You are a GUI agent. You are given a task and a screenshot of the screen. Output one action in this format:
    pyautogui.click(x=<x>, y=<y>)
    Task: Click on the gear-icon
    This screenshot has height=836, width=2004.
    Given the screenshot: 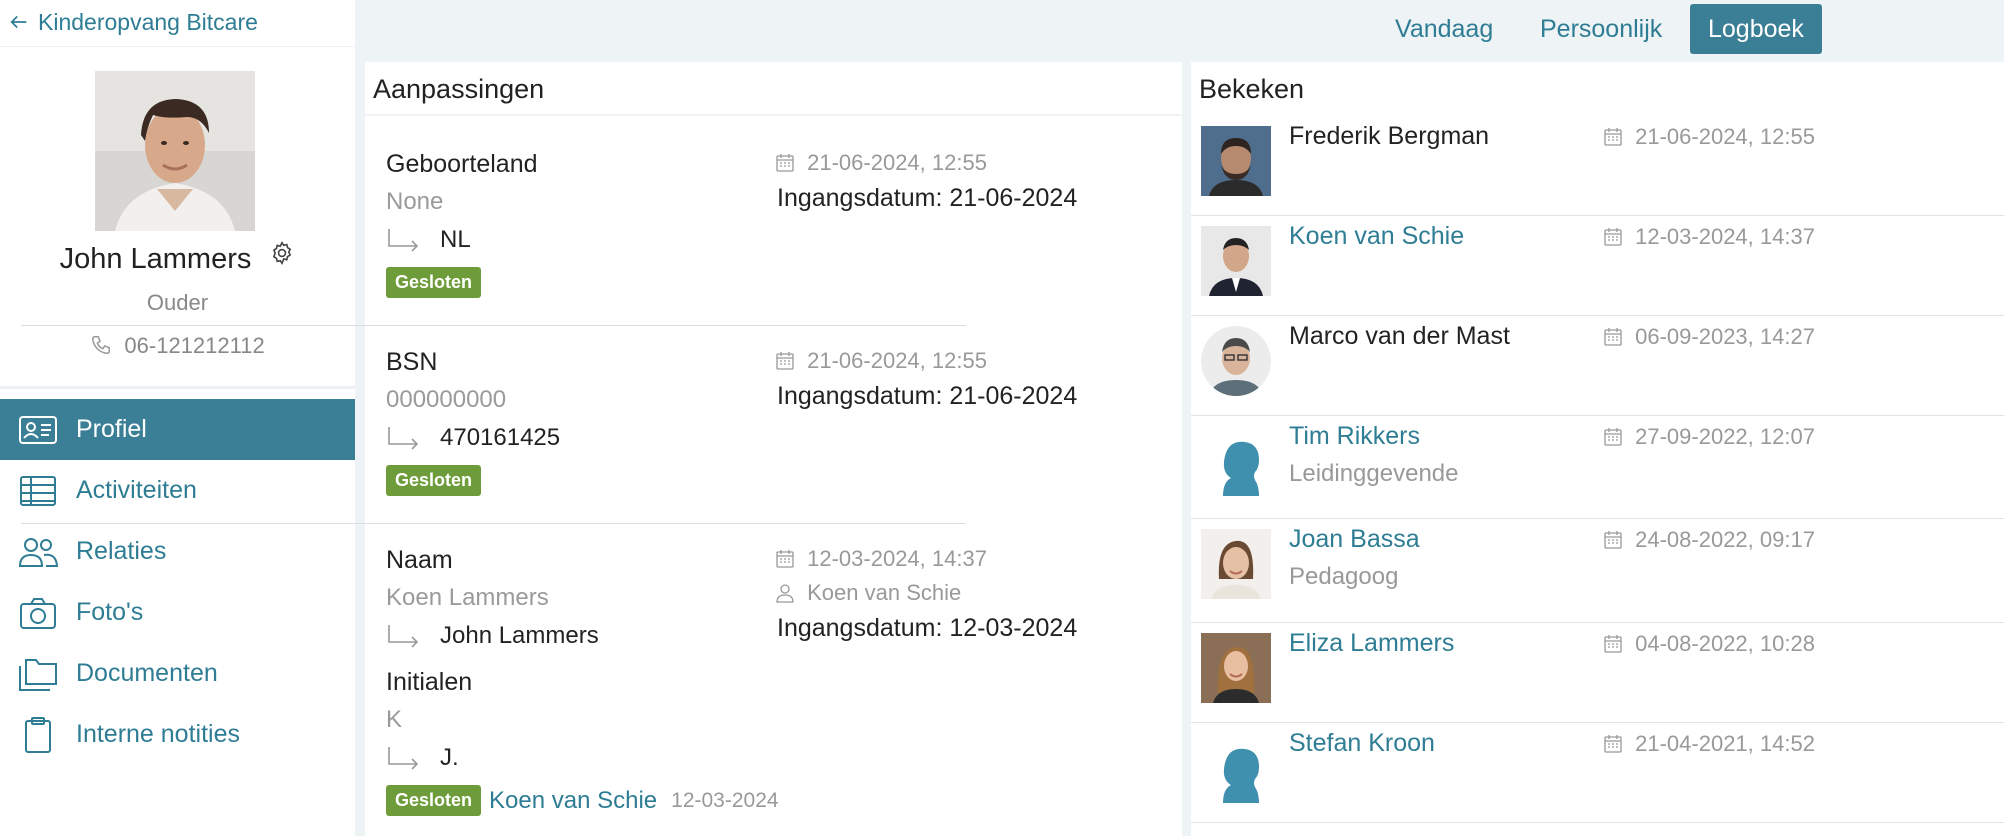 What is the action you would take?
    pyautogui.click(x=282, y=253)
    